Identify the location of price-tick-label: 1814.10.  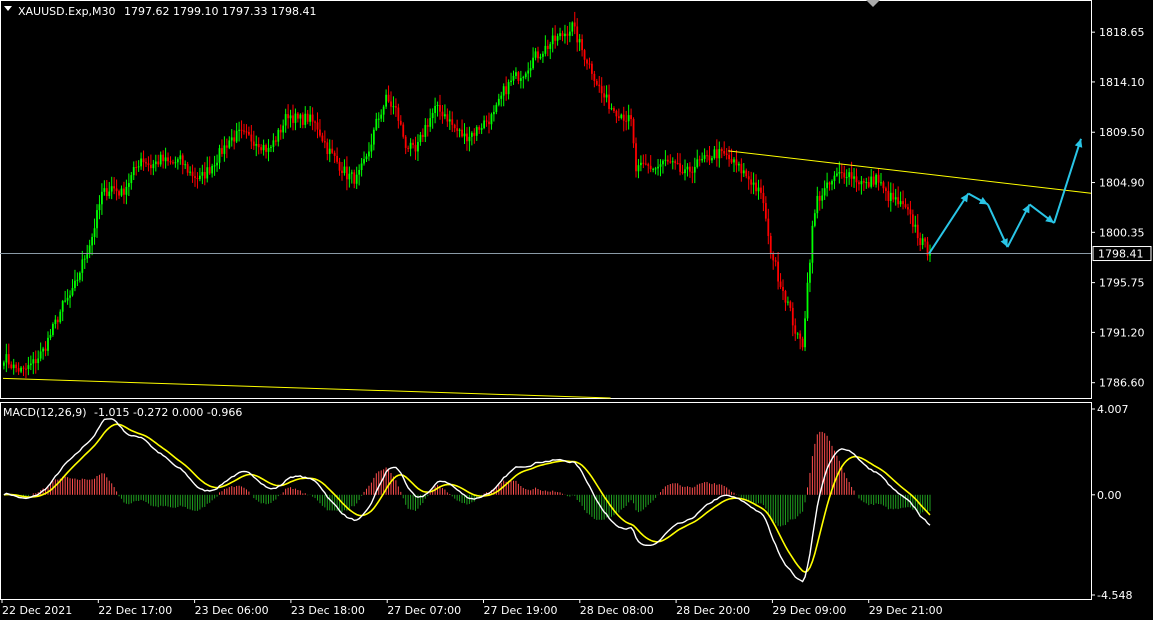
(1122, 82).